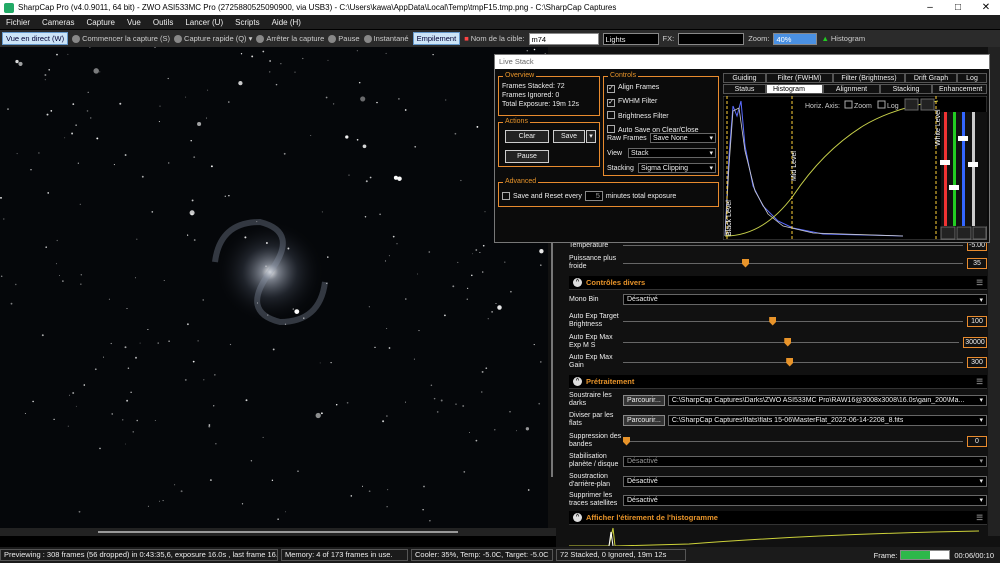 This screenshot has height=563, width=1000. Describe the element at coordinates (391, 38) in the screenshot. I see `snapshot-label: Instantané` at that location.